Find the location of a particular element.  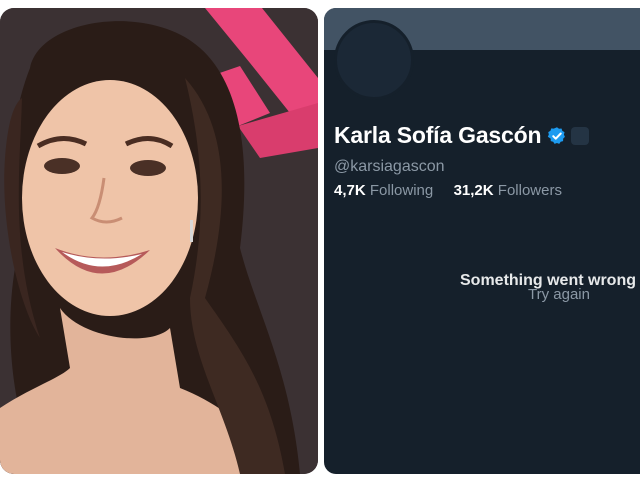

follow-stats: 4,7K Following 31,2K Followers is located at coordinates (448, 190).